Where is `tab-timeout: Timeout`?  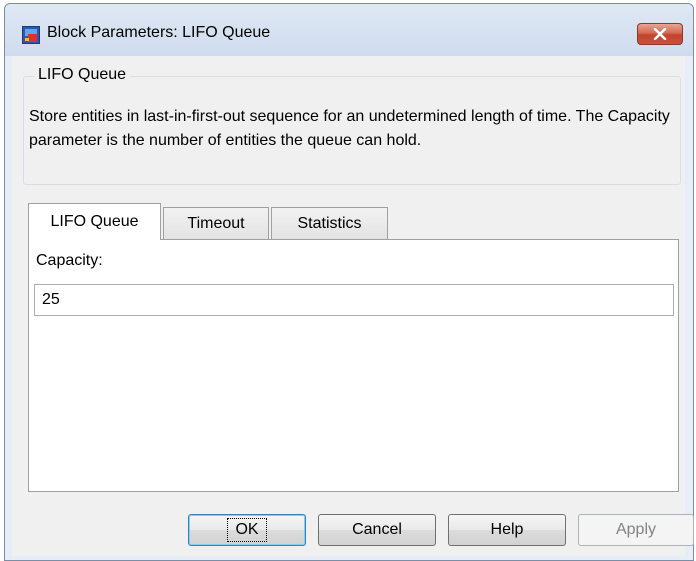
tab-timeout: Timeout is located at coordinates (216, 223).